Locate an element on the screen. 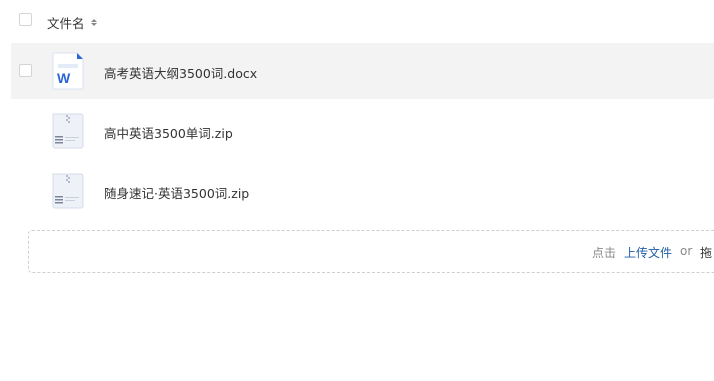 The height and width of the screenshot is (381, 714). filename-column-header: 文件名 is located at coordinates (72, 22).